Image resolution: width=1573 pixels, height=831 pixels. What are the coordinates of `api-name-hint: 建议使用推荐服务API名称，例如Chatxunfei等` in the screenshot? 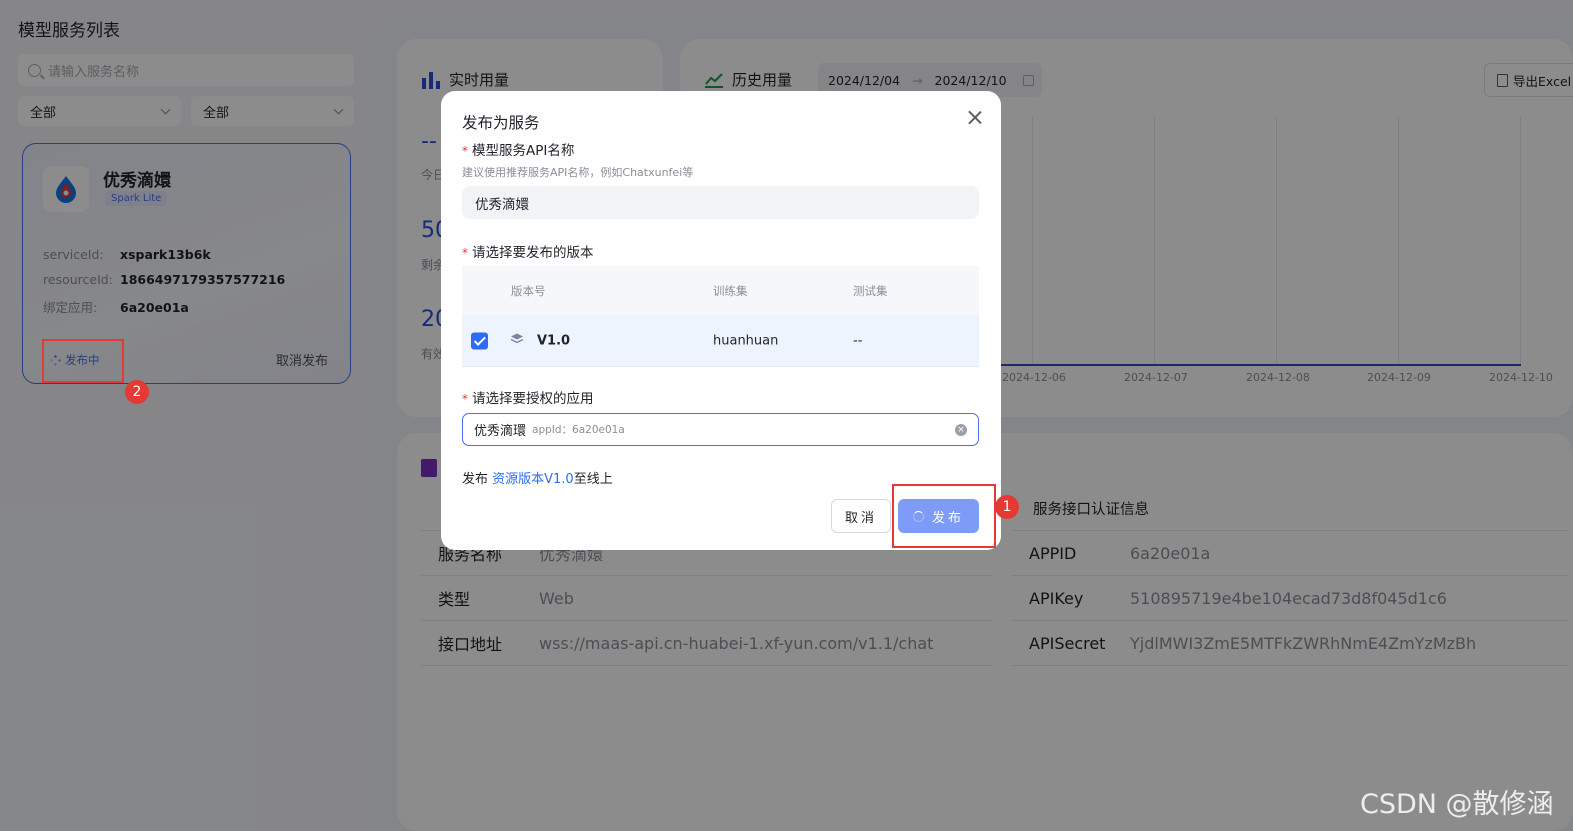 It's located at (578, 172).